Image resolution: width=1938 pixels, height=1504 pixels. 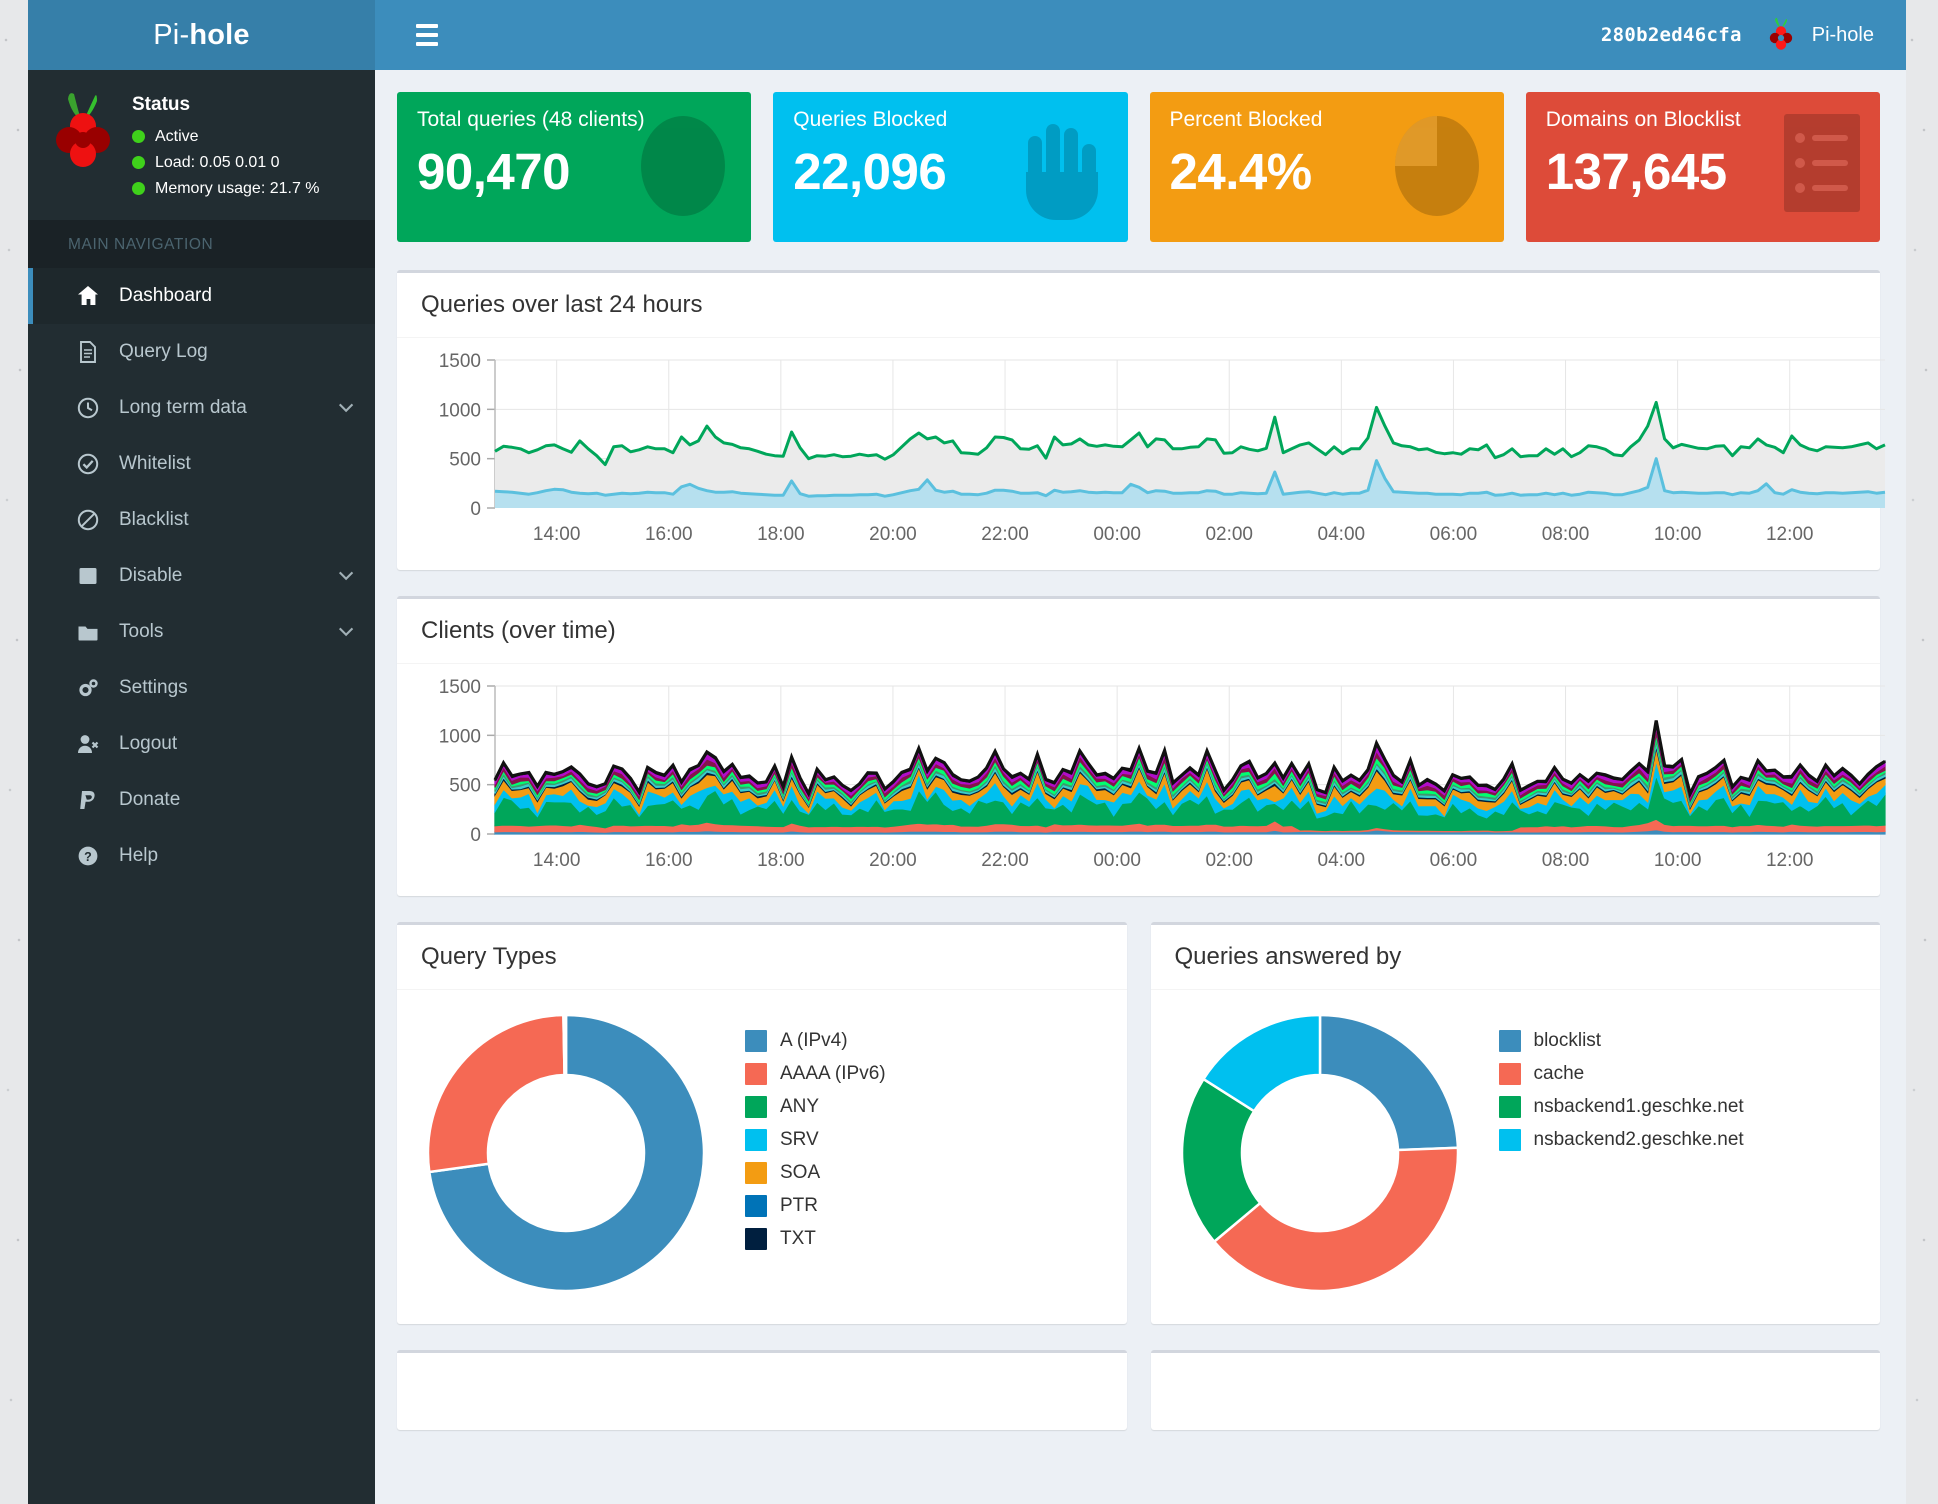 What do you see at coordinates (155, 463) in the screenshot?
I see `sidebar-item-label: Whitelist` at bounding box center [155, 463].